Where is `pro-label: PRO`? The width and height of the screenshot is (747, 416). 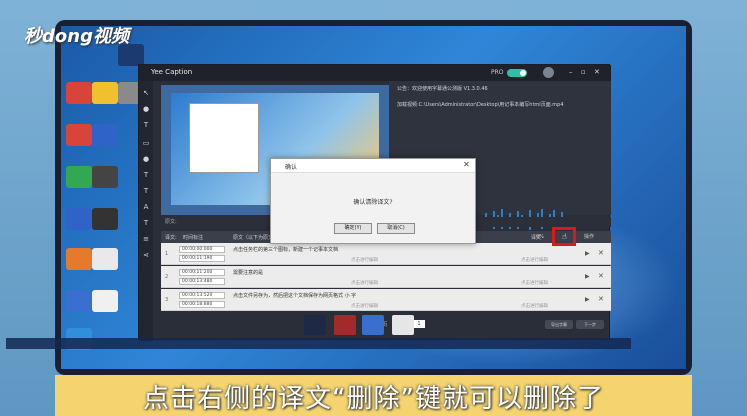
pro-label: PRO is located at coordinates (497, 72).